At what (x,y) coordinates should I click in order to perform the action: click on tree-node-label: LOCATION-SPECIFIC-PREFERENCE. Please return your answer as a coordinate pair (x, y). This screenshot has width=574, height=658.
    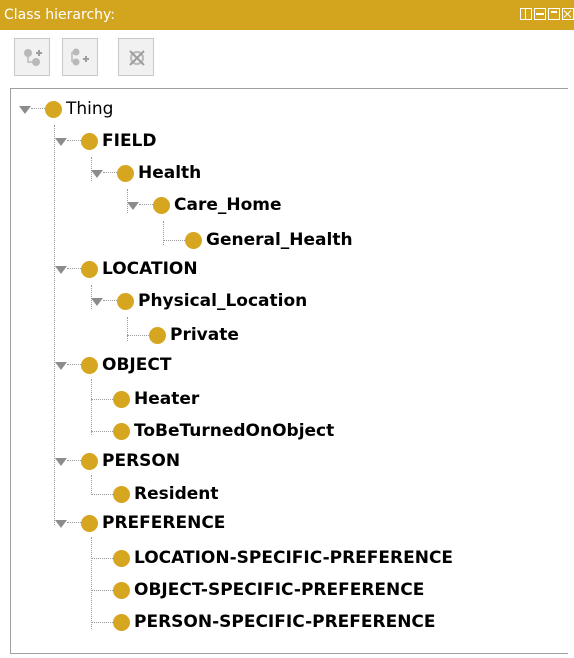
    Looking at the image, I should click on (294, 558).